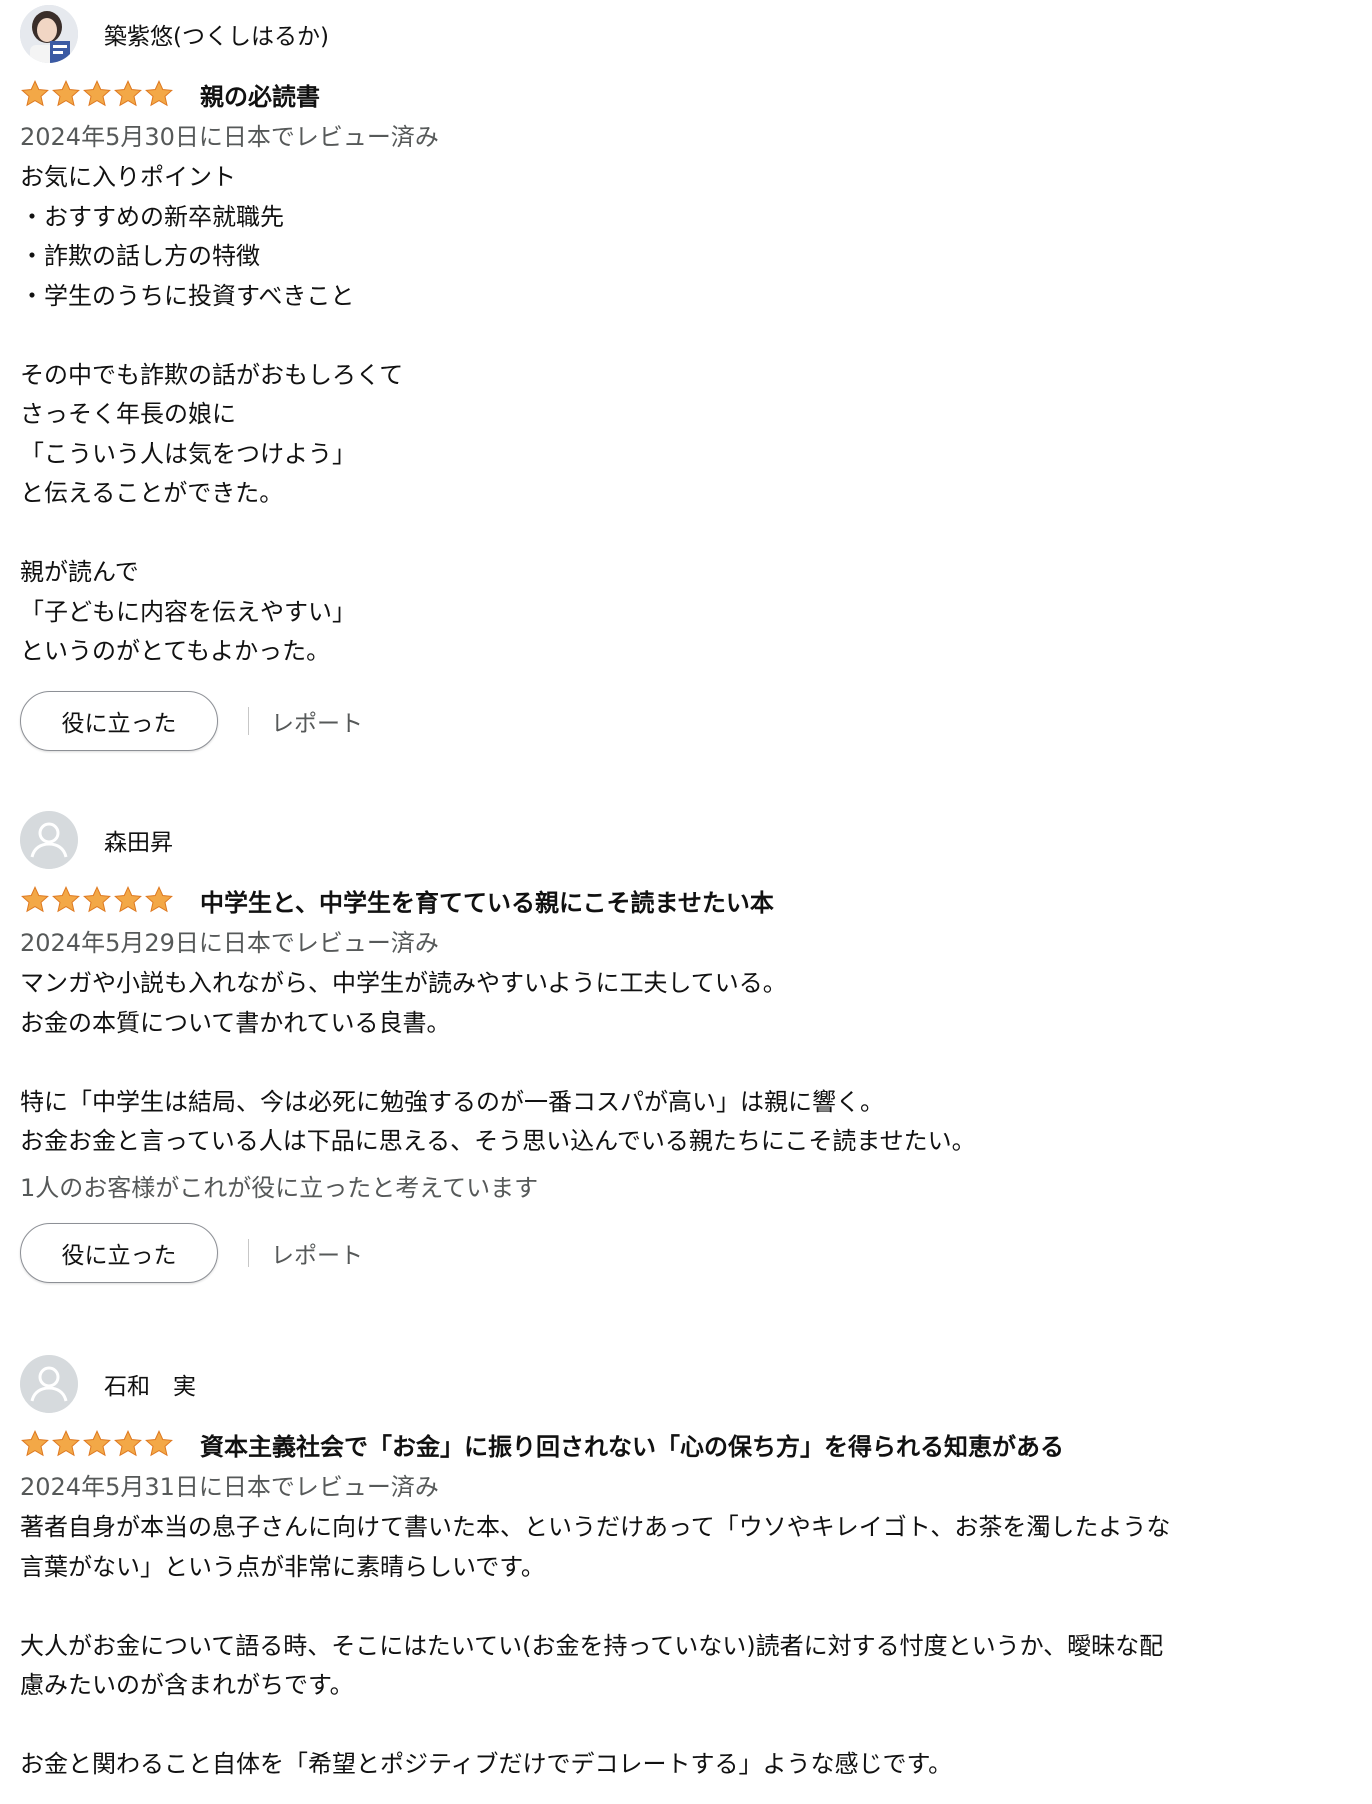  What do you see at coordinates (128, 414) in the screenshot?
I see `review-line: さっそく年長の娘に` at bounding box center [128, 414].